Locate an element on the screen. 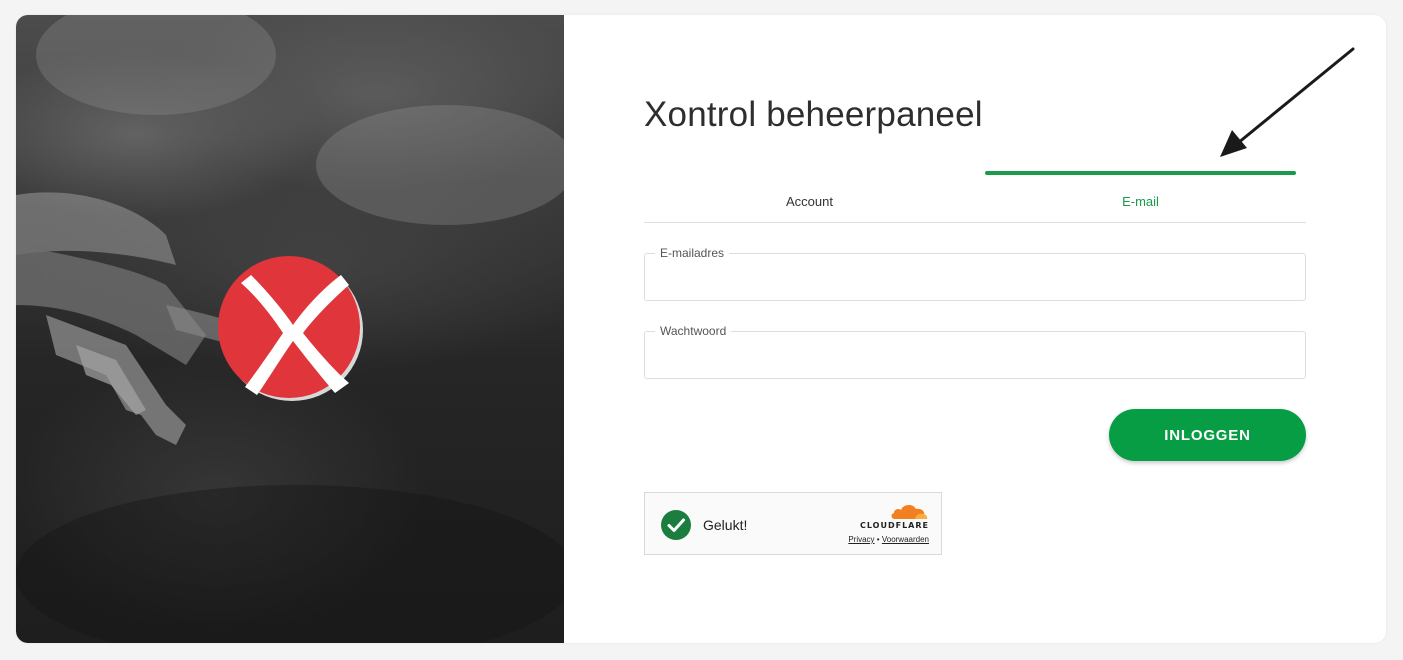 The width and height of the screenshot is (1403, 660). password-field: Wachtwoord is located at coordinates (975, 351).